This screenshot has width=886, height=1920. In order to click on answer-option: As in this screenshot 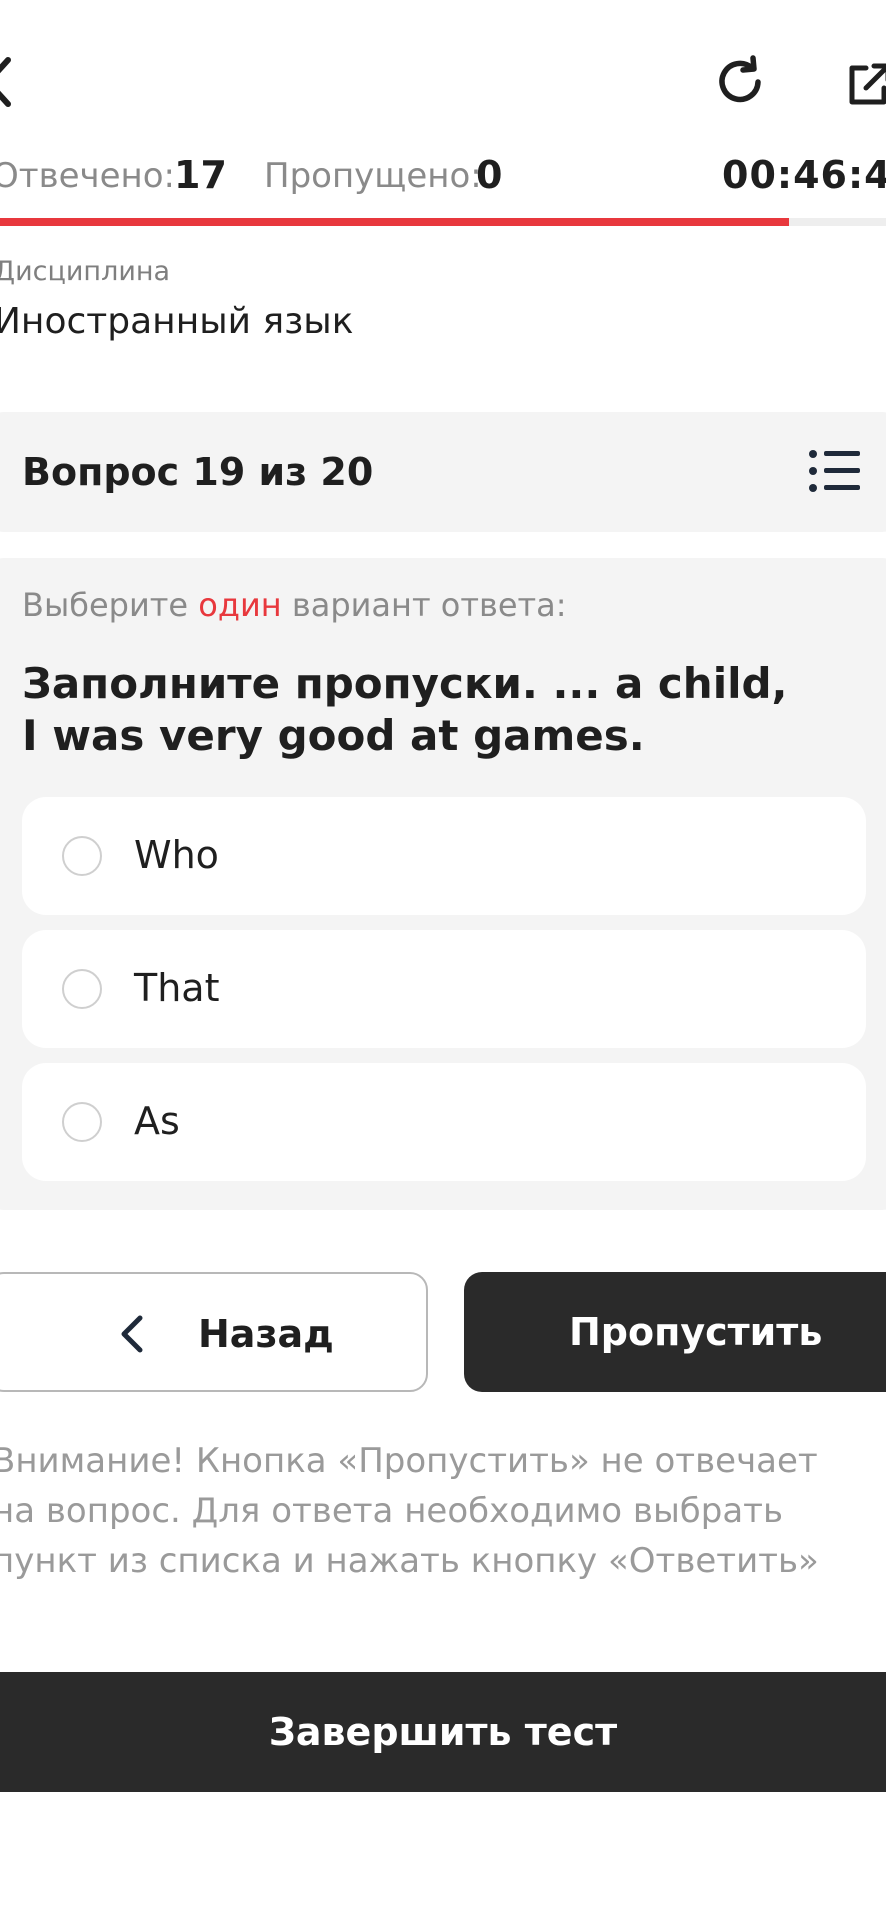, I will do `click(444, 1122)`.